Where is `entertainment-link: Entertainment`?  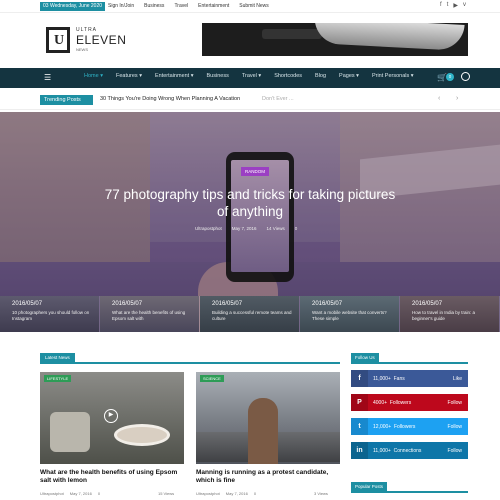 entertainment-link: Entertainment is located at coordinates (213, 6).